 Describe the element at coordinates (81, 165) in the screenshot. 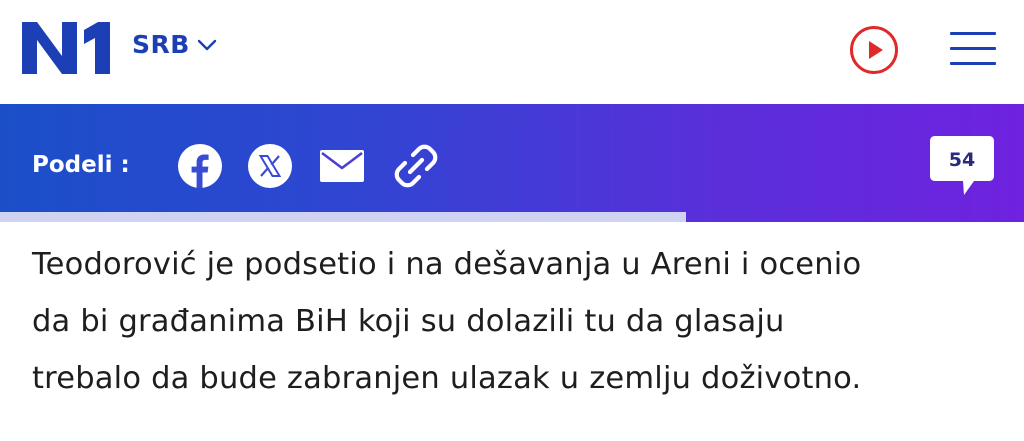

I see `share-label: Podeli :` at that location.